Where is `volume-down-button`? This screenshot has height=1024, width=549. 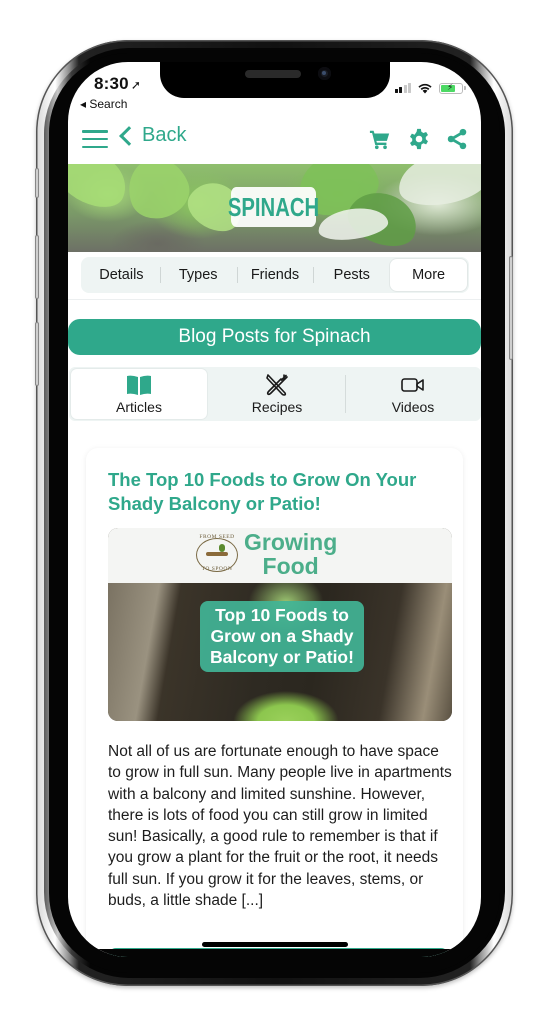 volume-down-button is located at coordinates (37, 354).